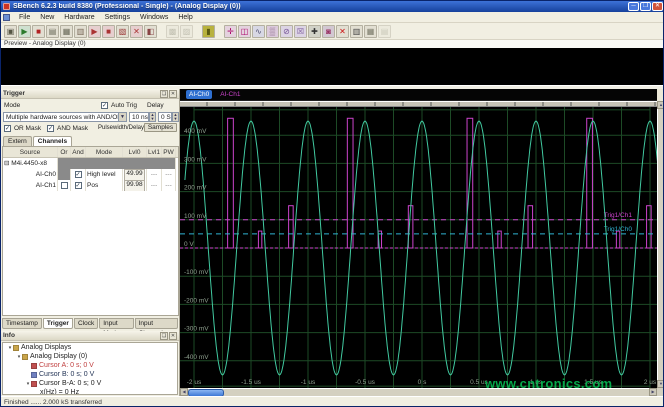 Image resolution: width=664 pixels, height=407 pixels. Describe the element at coordinates (156, 327) in the screenshot. I see `tab-input-channels: Input Channels` at that location.